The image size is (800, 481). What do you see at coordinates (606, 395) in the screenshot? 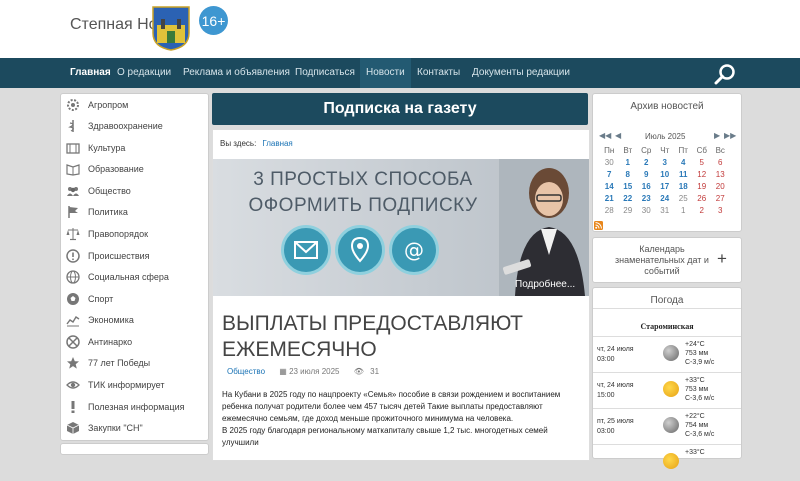
I see `weather-hour: 15:00` at bounding box center [606, 395].